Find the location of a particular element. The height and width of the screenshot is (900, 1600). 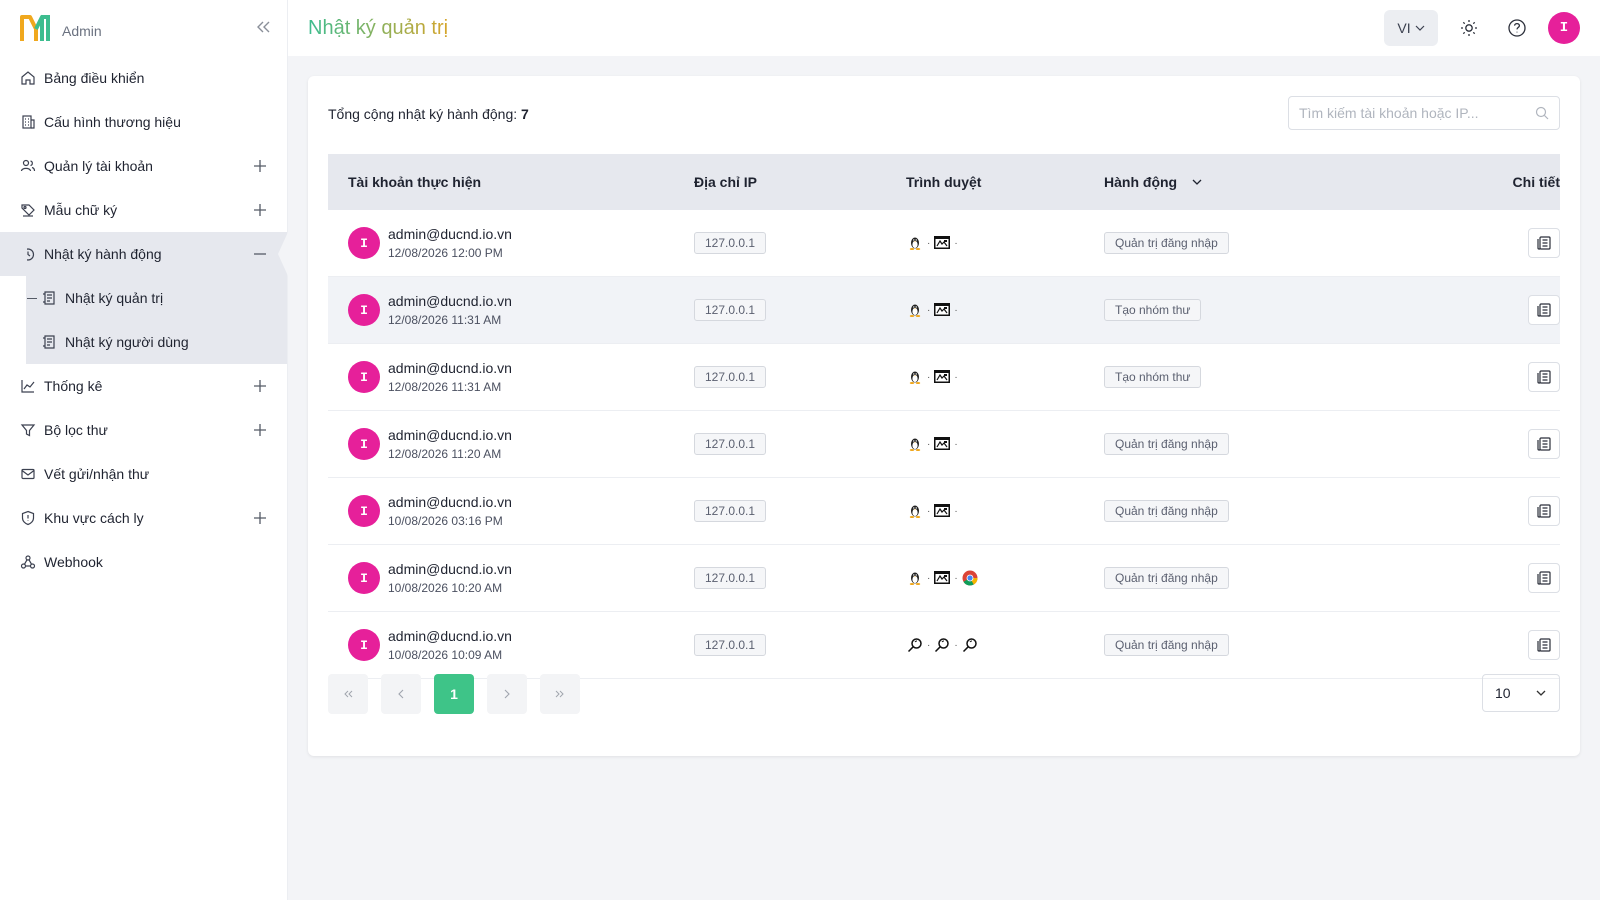

theme-toggle-button is located at coordinates (1469, 28).